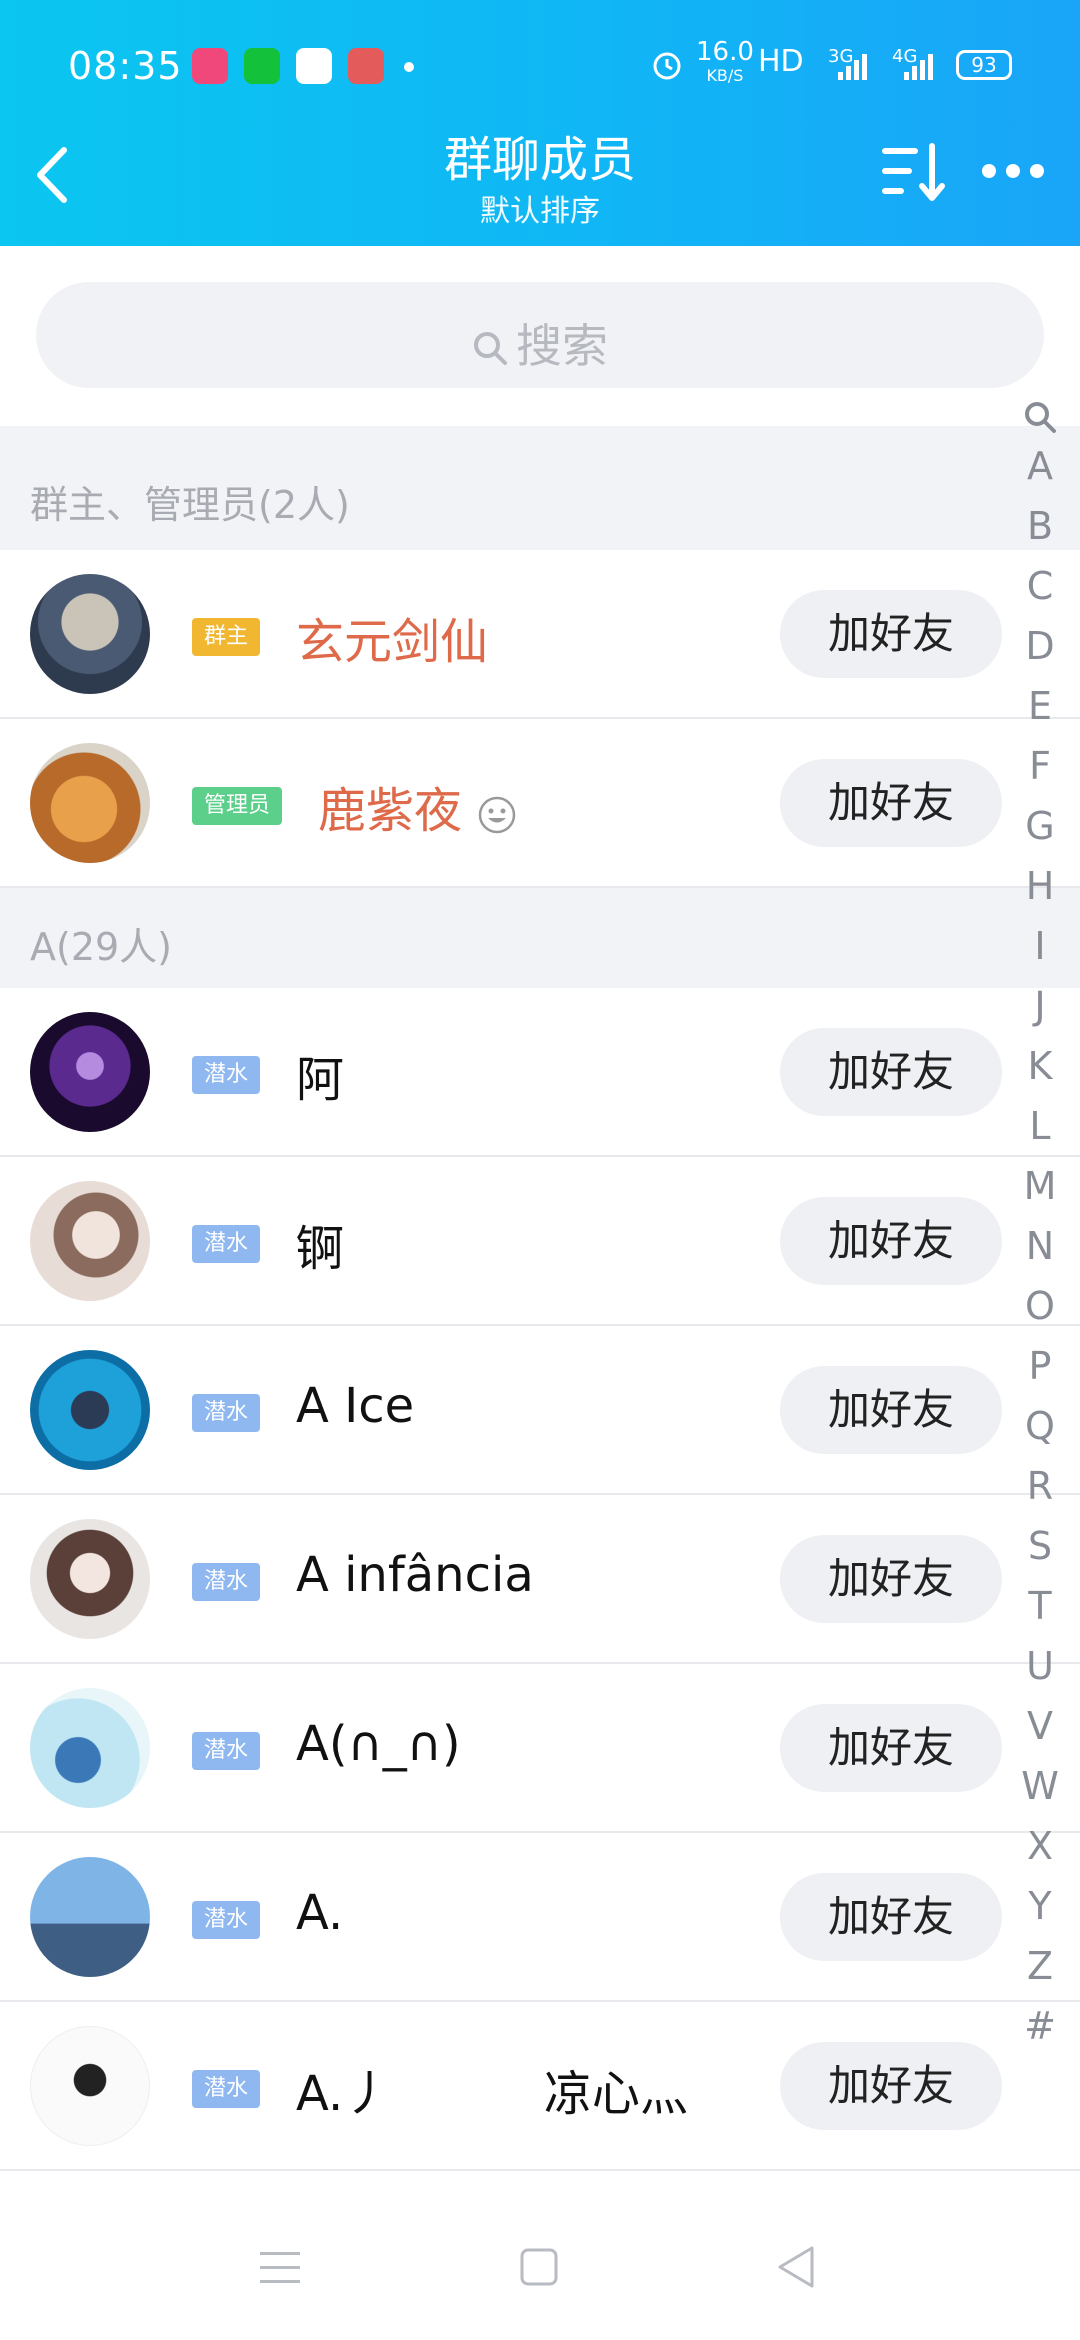  I want to click on member-row: 潜水 A.丿 凉心灬 加好友, so click(540, 2086).